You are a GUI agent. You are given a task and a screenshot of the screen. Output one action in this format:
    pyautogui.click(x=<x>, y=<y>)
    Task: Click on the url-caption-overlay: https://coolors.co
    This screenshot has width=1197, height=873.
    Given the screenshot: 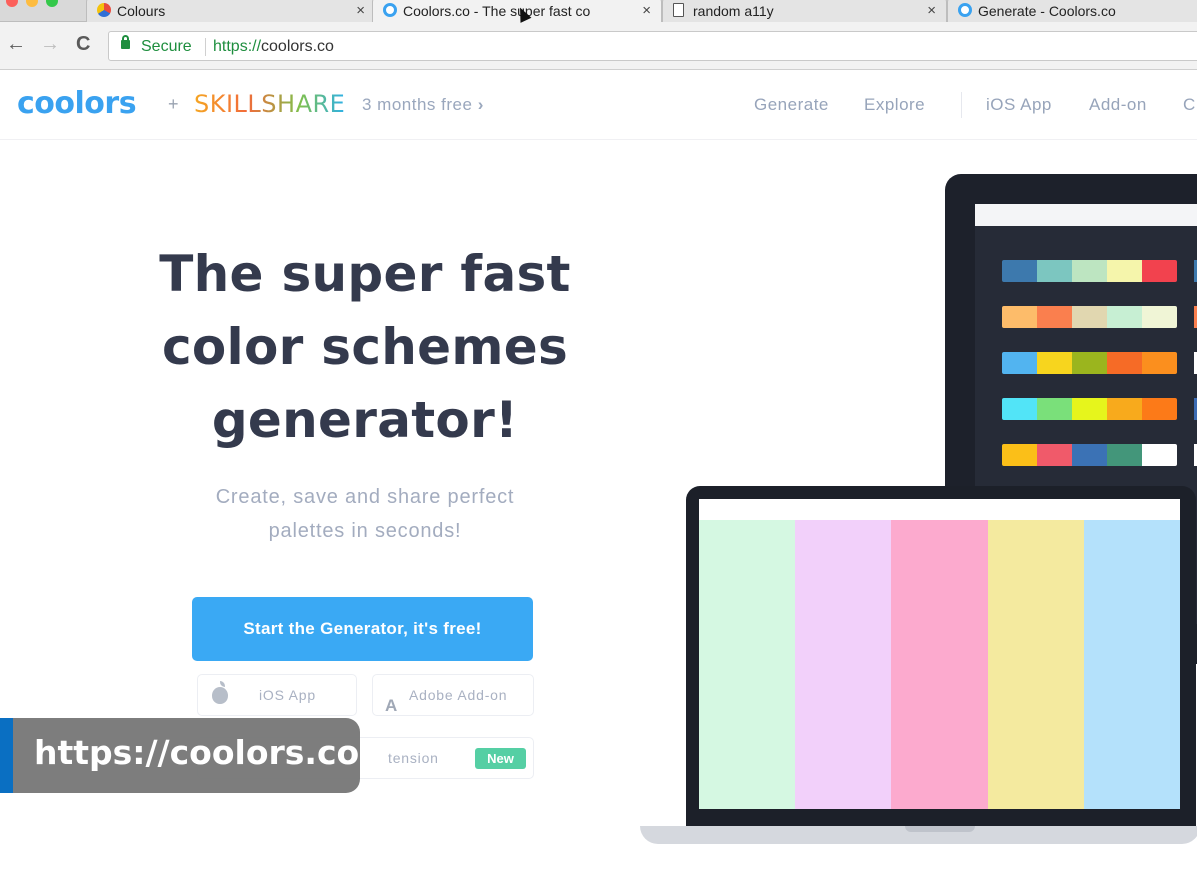 What is the action you would take?
    pyautogui.click(x=180, y=755)
    